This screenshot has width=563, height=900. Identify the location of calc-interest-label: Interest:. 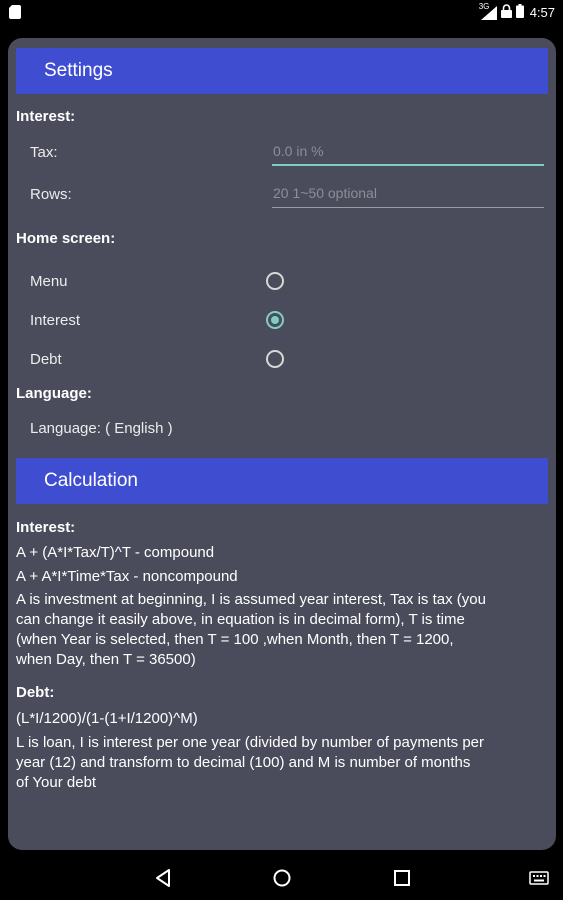
(46, 527).